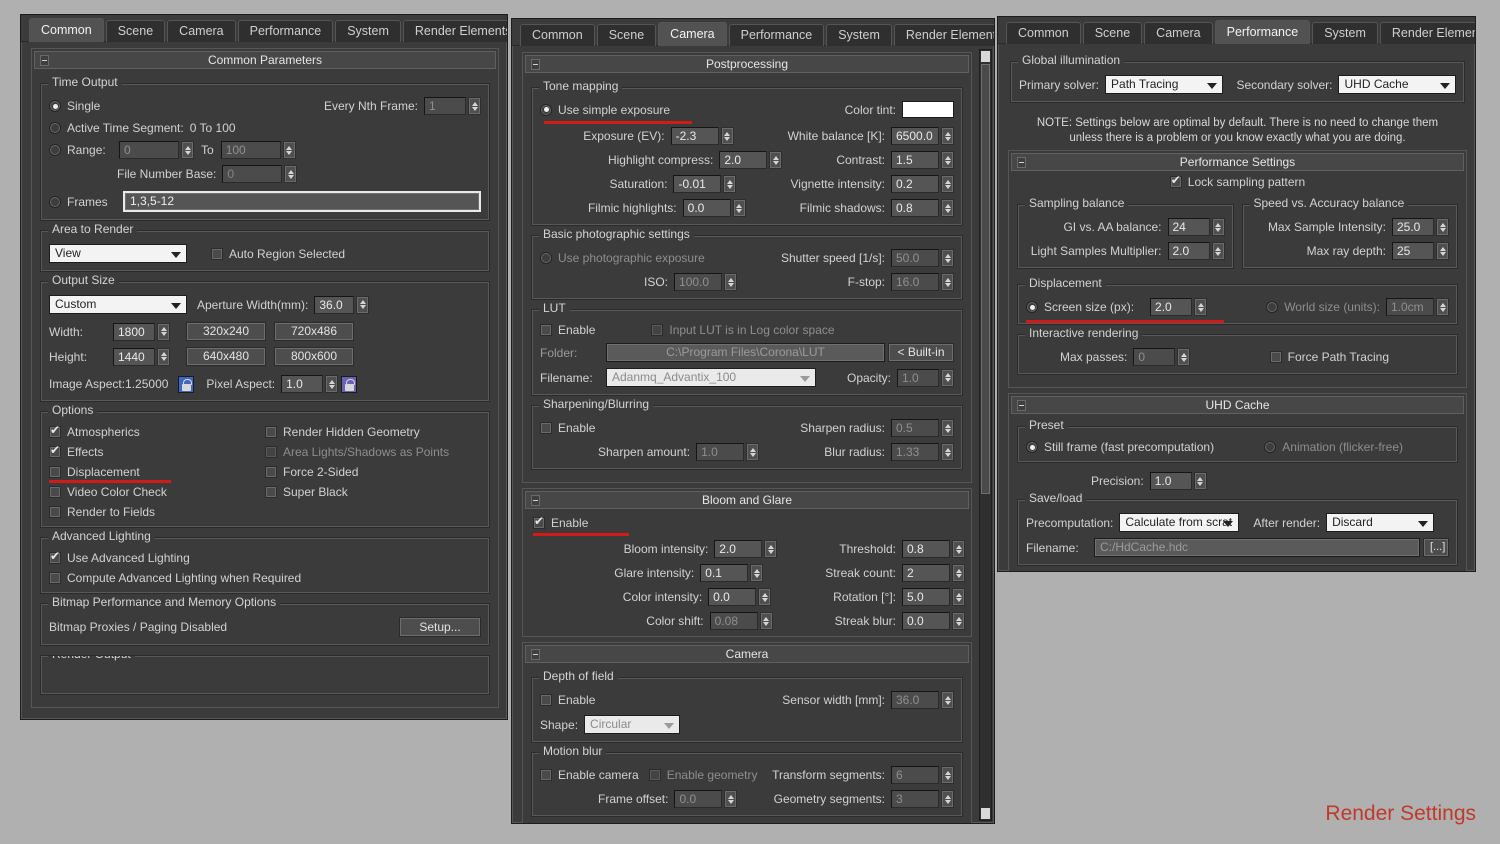 Image resolution: width=1500 pixels, height=844 pixels. What do you see at coordinates (776, 35) in the screenshot?
I see `tab-performance-2: Performance` at bounding box center [776, 35].